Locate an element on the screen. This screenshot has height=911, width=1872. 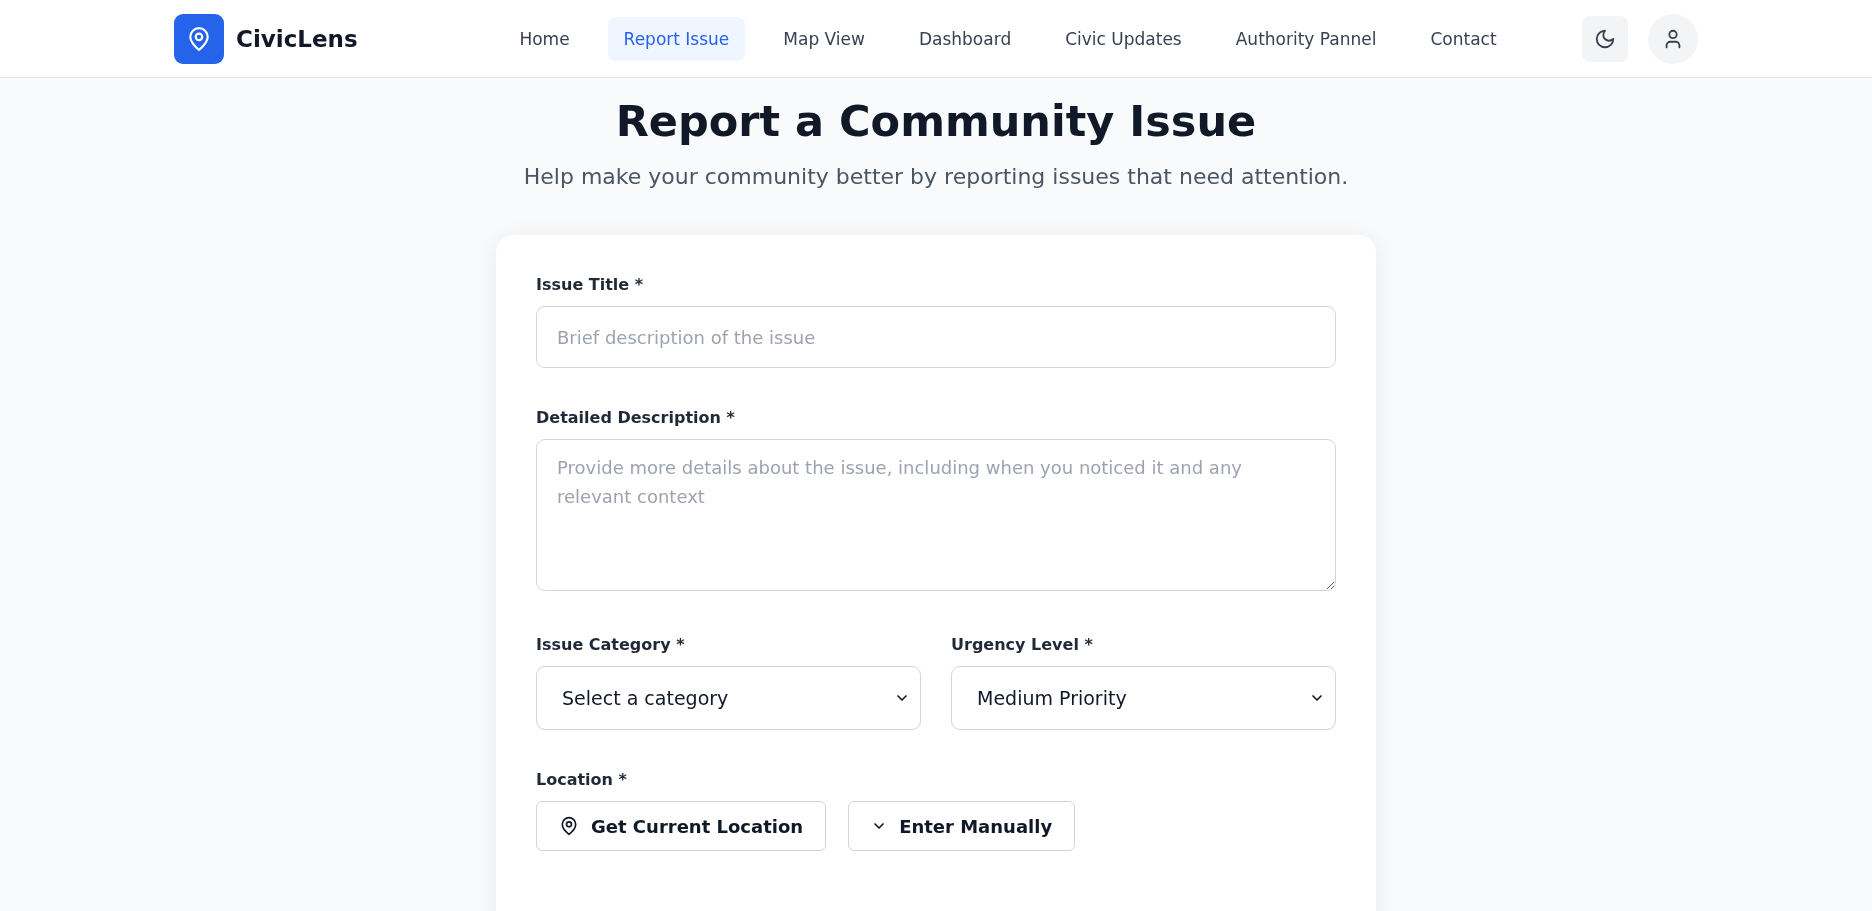
page-subtitle: Help make your community better by reporting issues that need attention. is located at coordinates (936, 176).